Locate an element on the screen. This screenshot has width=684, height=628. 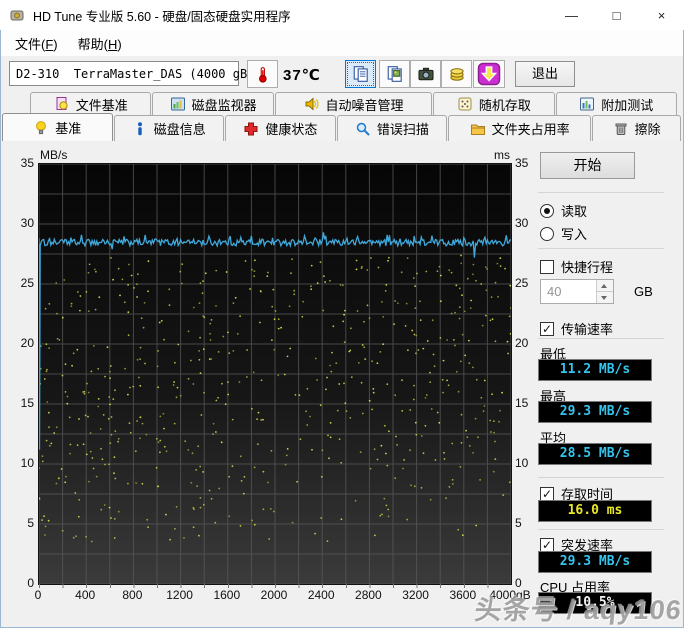
radio-write: 写入 is located at coordinates (563, 233).